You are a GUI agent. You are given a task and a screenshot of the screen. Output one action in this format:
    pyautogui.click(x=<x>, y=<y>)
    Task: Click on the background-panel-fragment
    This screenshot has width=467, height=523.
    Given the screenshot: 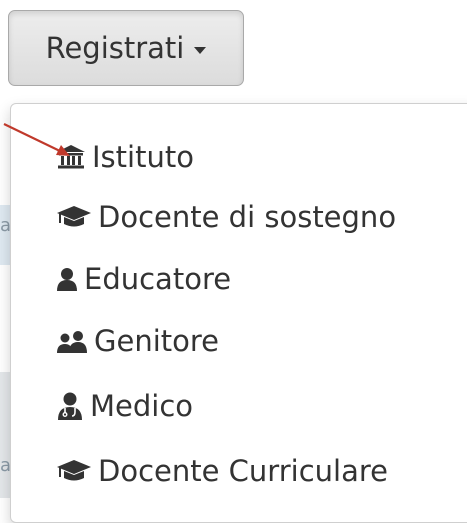 What is the action you would take?
    pyautogui.click(x=5, y=435)
    